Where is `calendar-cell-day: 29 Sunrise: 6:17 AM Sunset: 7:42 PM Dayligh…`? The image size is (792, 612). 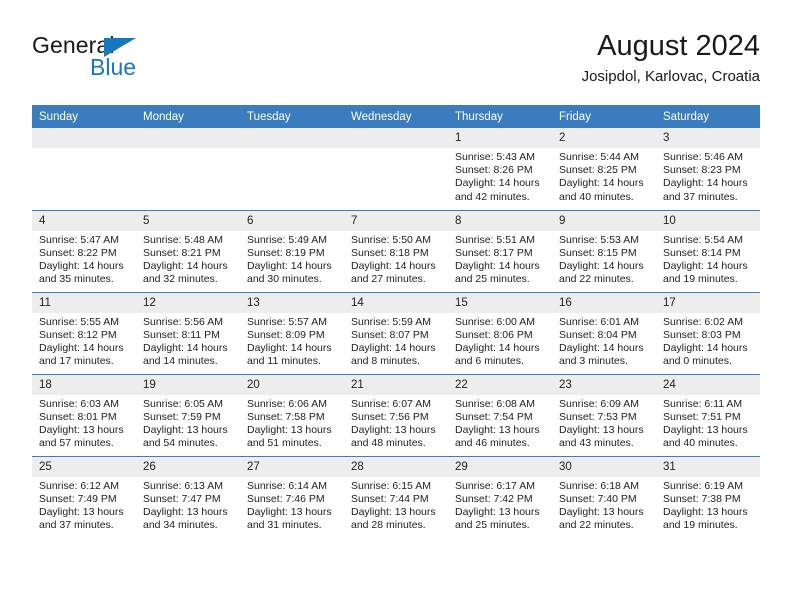
calendar-cell-day: 29 Sunrise: 6:17 AM Sunset: 7:42 PM Dayligh… is located at coordinates (500, 496).